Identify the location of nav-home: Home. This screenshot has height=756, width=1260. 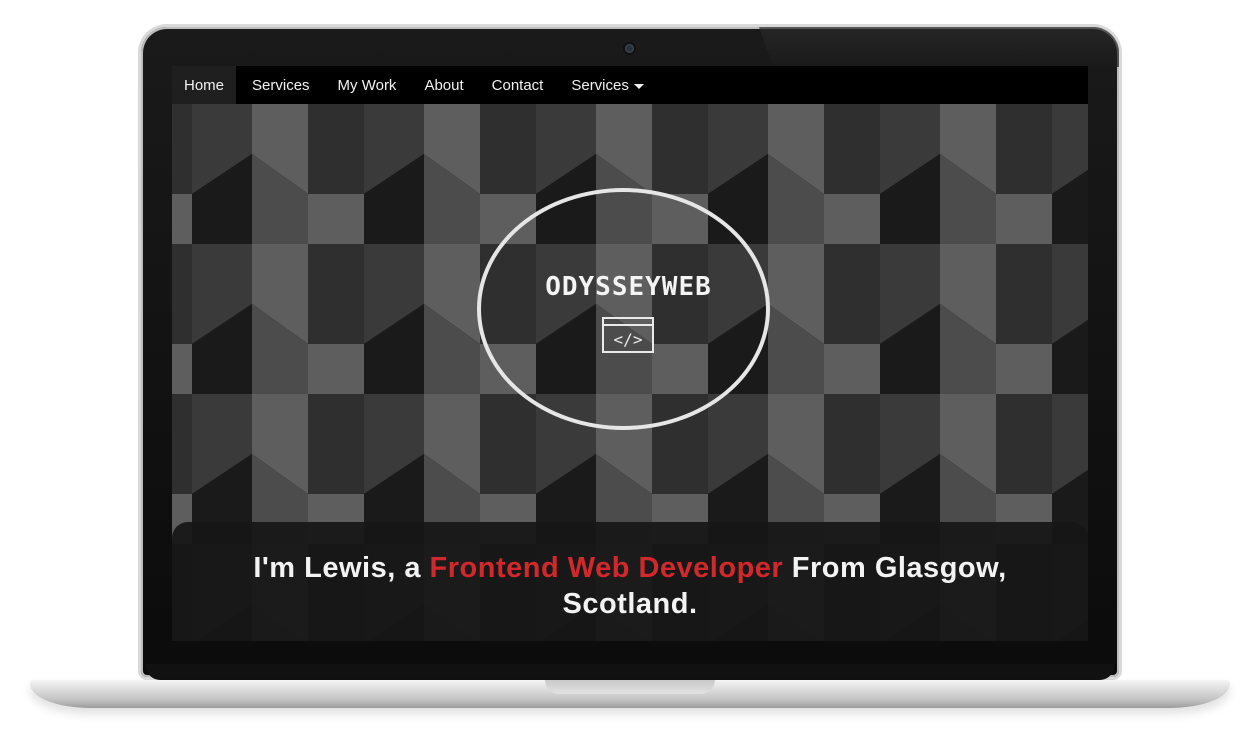
(204, 85).